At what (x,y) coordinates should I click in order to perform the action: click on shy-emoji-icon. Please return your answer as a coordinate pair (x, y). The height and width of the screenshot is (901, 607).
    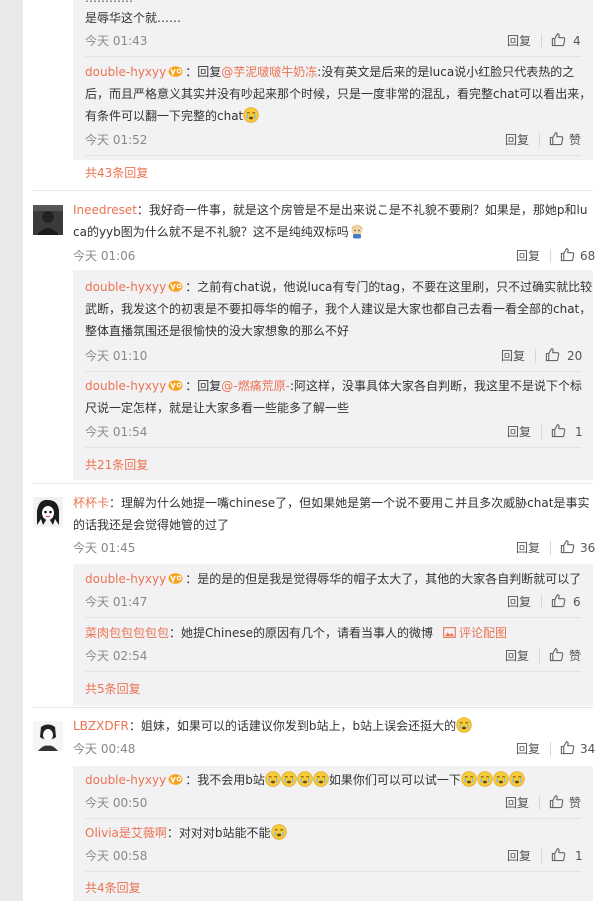
    Looking at the image, I should click on (357, 231).